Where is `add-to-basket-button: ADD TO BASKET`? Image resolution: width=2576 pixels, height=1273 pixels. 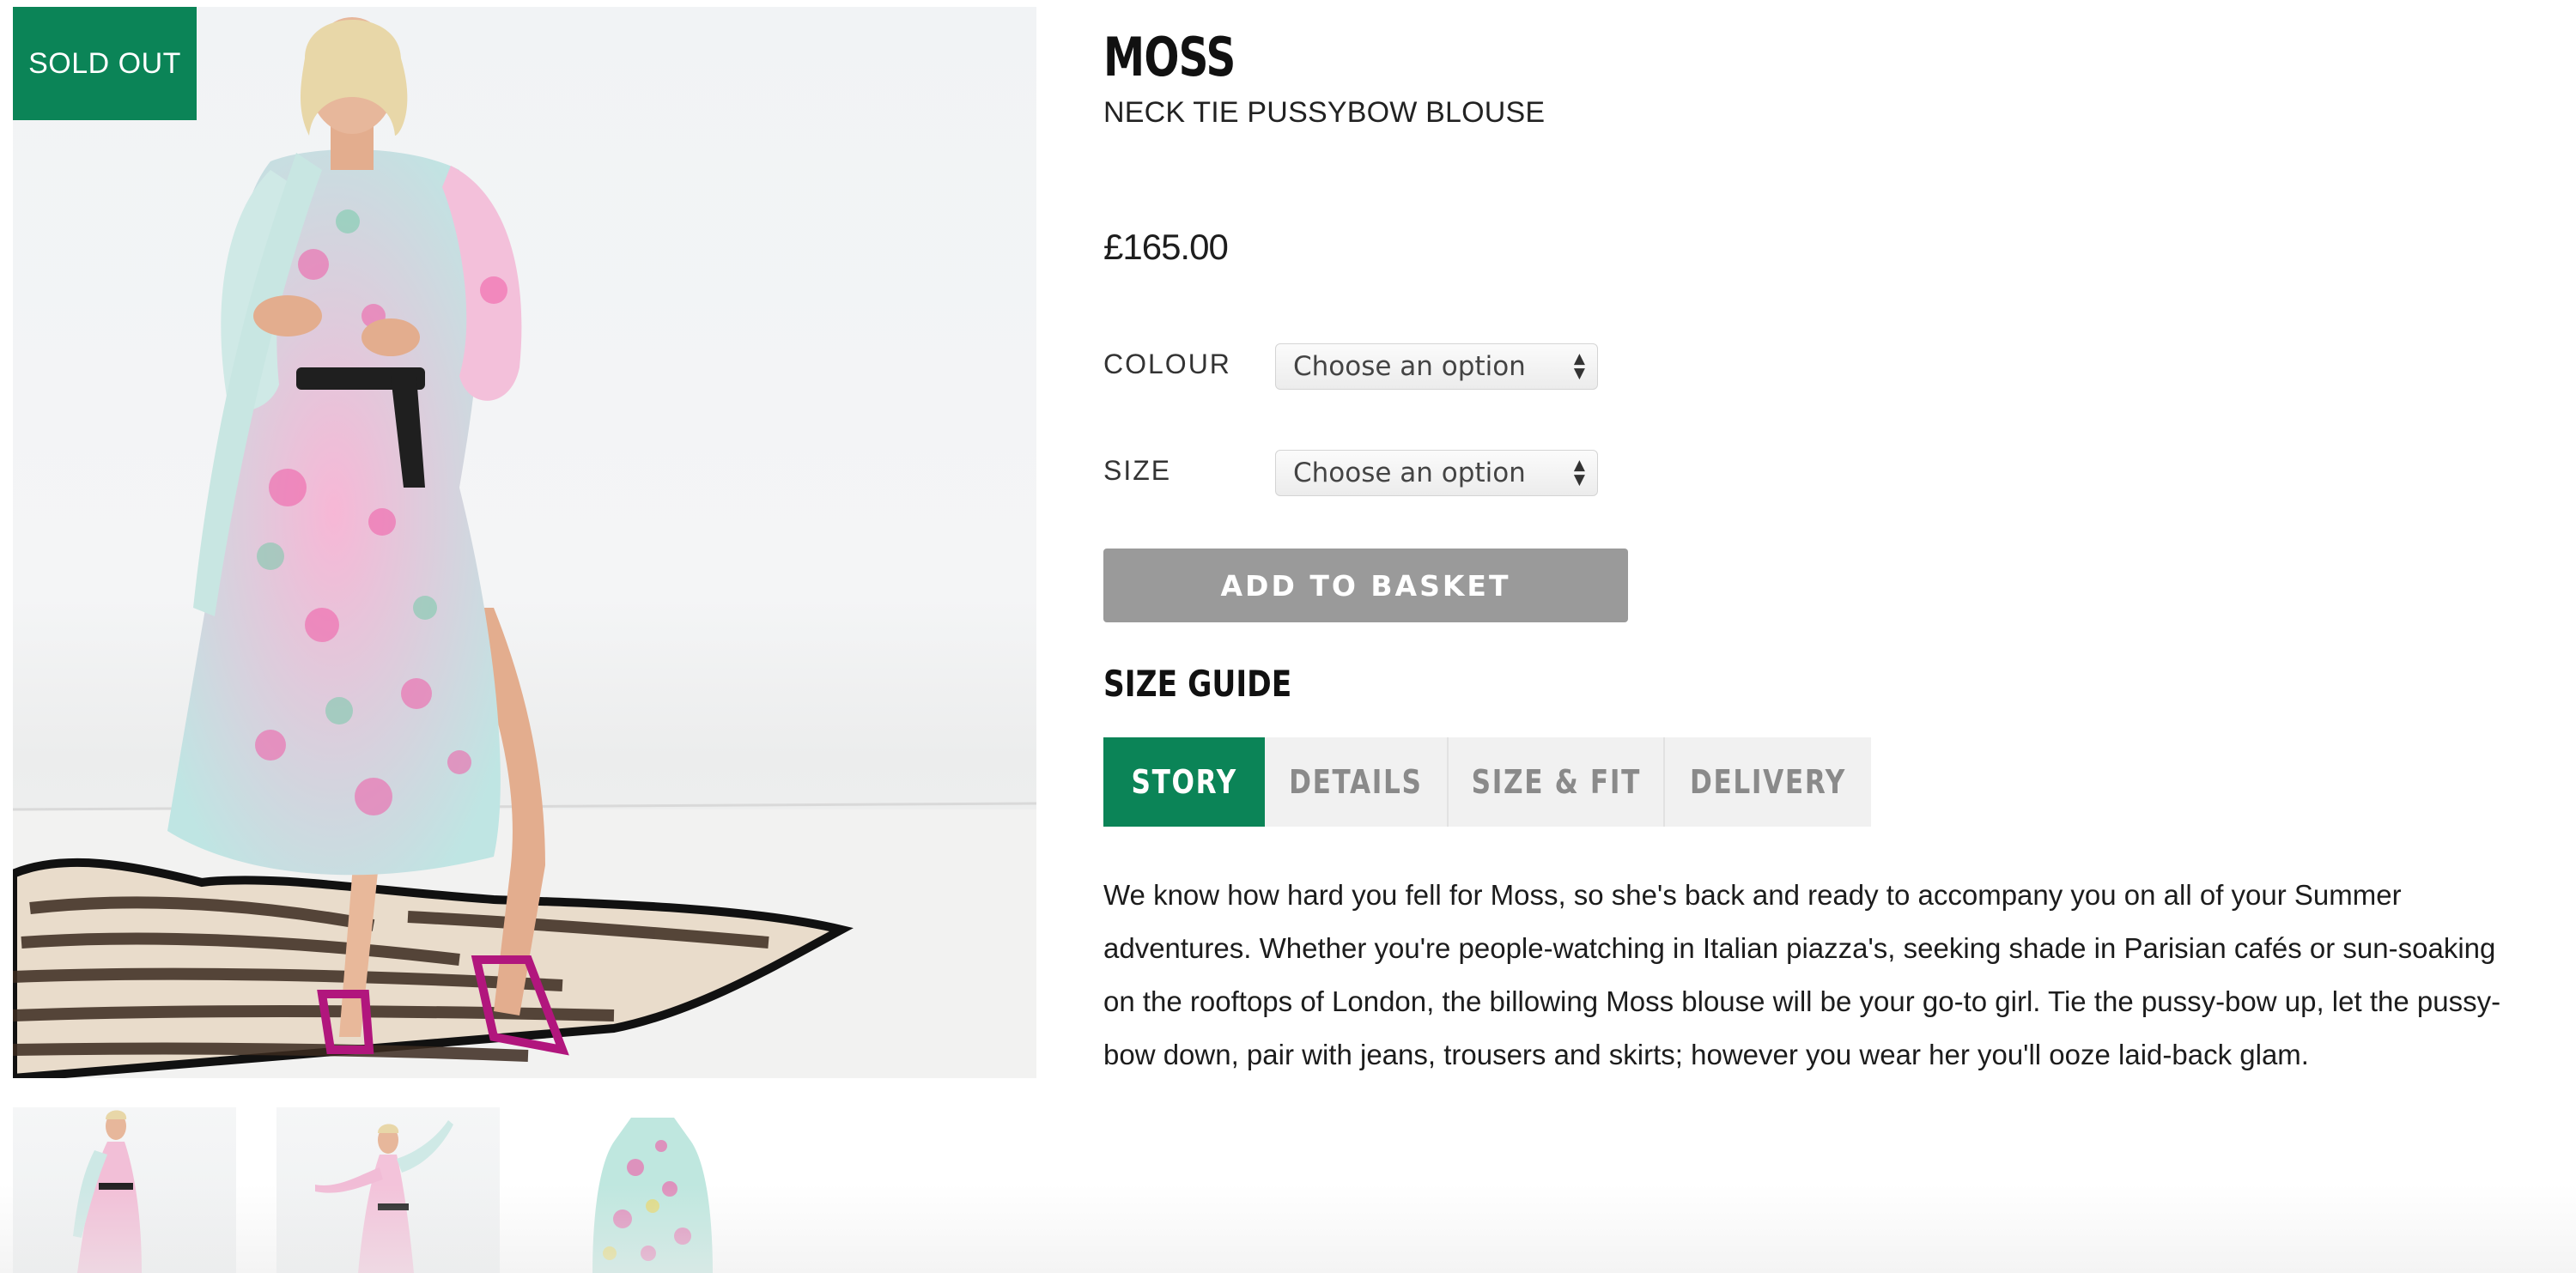 add-to-basket-button: ADD TO BASKET is located at coordinates (1365, 586).